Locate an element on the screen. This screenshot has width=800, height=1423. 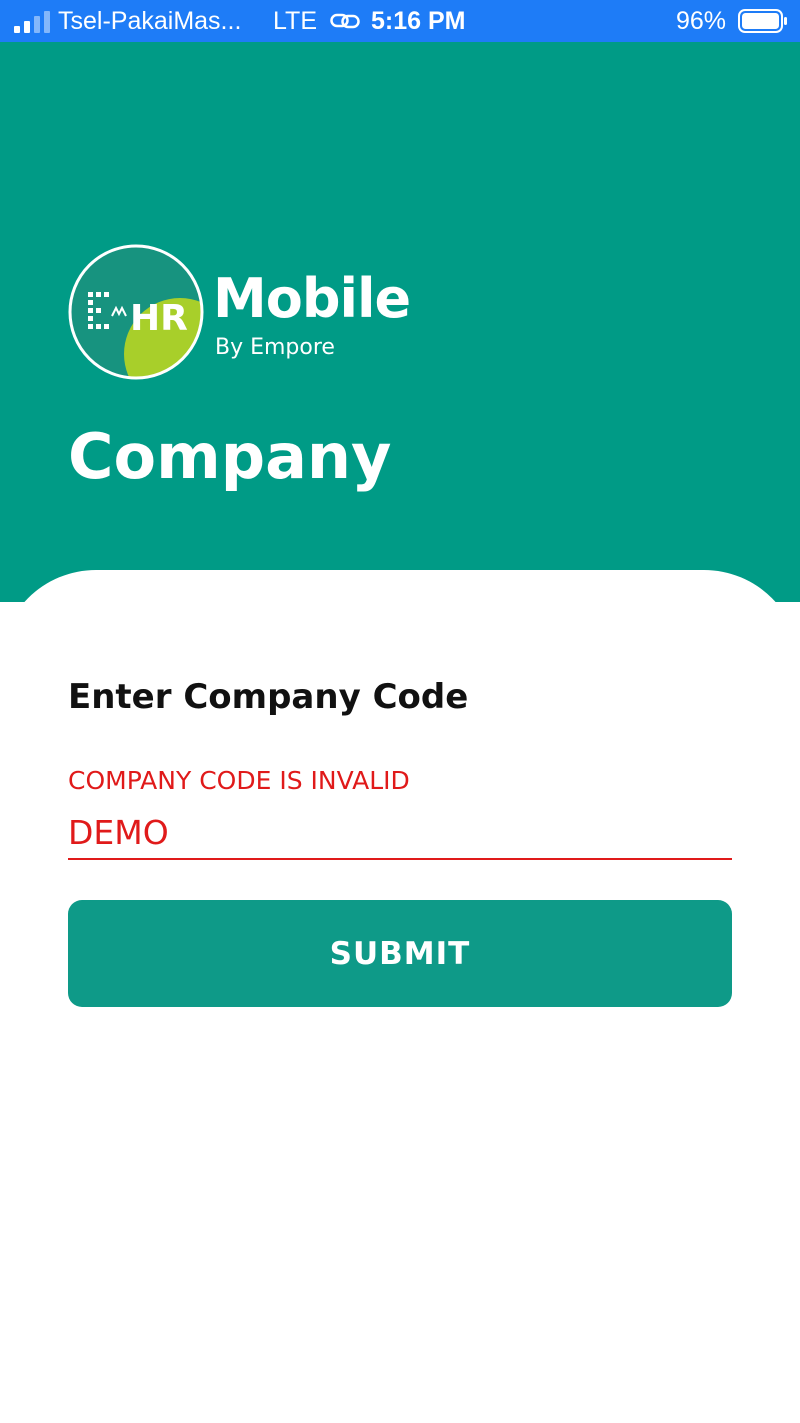
app-logo: HR Mobile By Empore is located at coordinates (239, 312).